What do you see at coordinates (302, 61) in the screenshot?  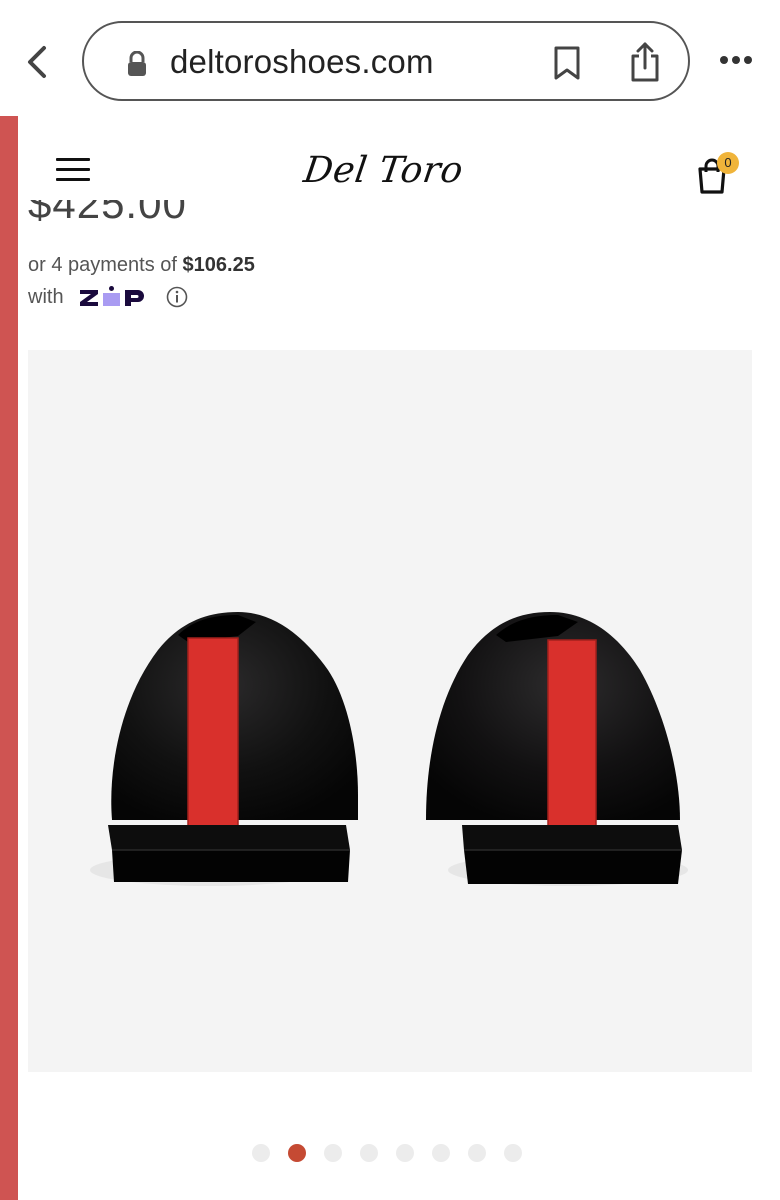 I see `url-text: deltoroshoes.com` at bounding box center [302, 61].